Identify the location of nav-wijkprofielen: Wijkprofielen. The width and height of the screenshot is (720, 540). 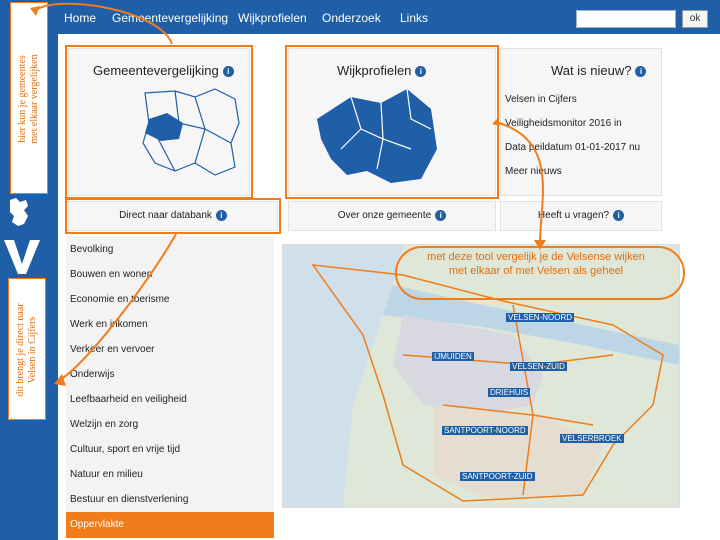
(272, 18).